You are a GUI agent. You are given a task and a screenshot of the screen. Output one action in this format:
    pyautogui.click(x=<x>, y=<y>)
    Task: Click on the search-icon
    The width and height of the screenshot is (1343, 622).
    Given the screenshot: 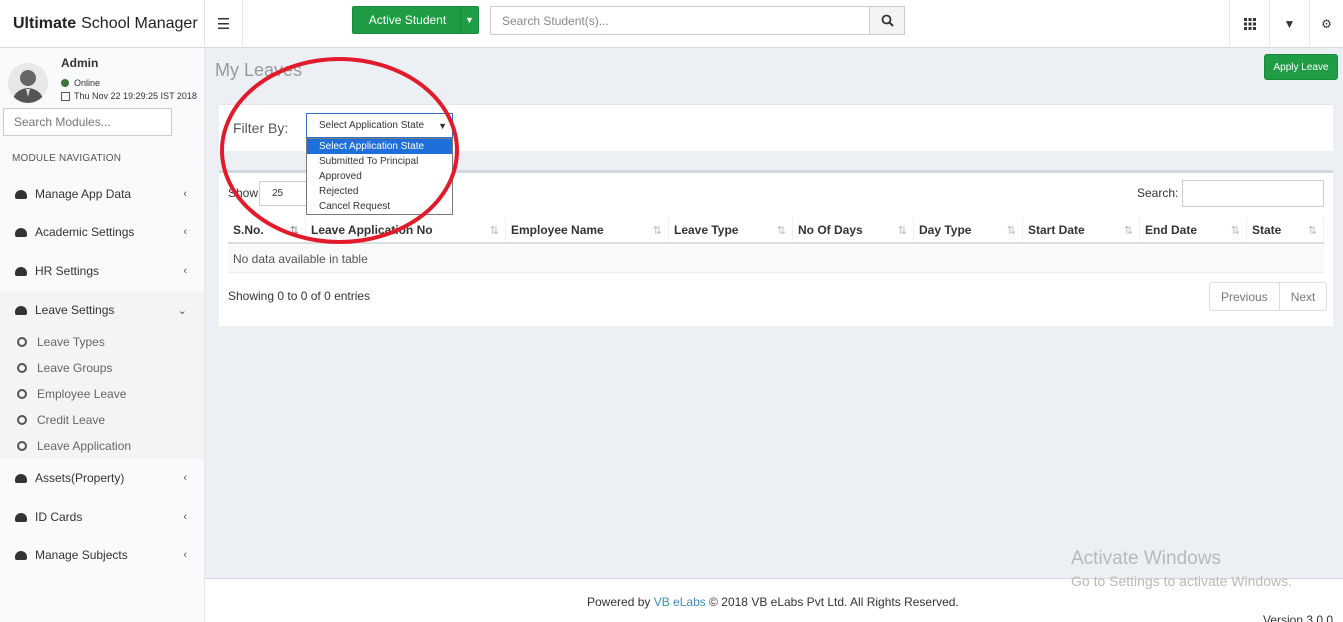 What is the action you would take?
    pyautogui.click(x=887, y=20)
    